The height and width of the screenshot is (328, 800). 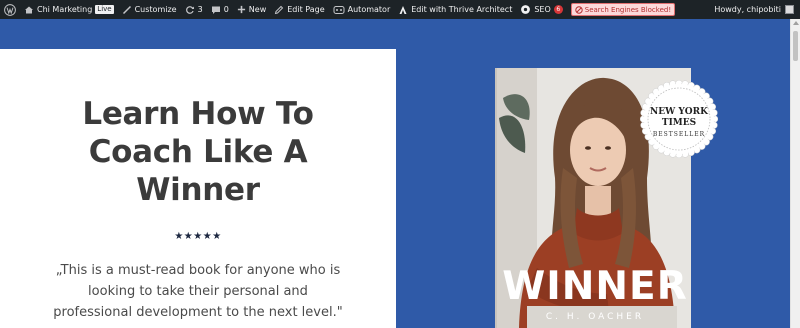 I want to click on thrive-icon, so click(x=403, y=9).